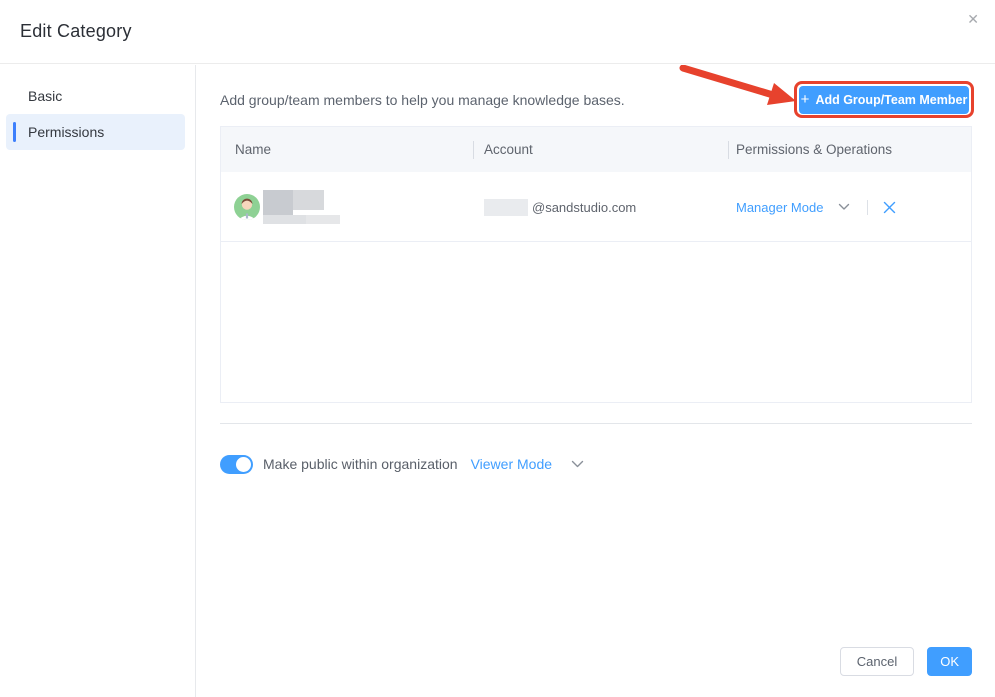 Image resolution: width=995 pixels, height=697 pixels. Describe the element at coordinates (302, 207) in the screenshot. I see `redacted-member-name` at that location.